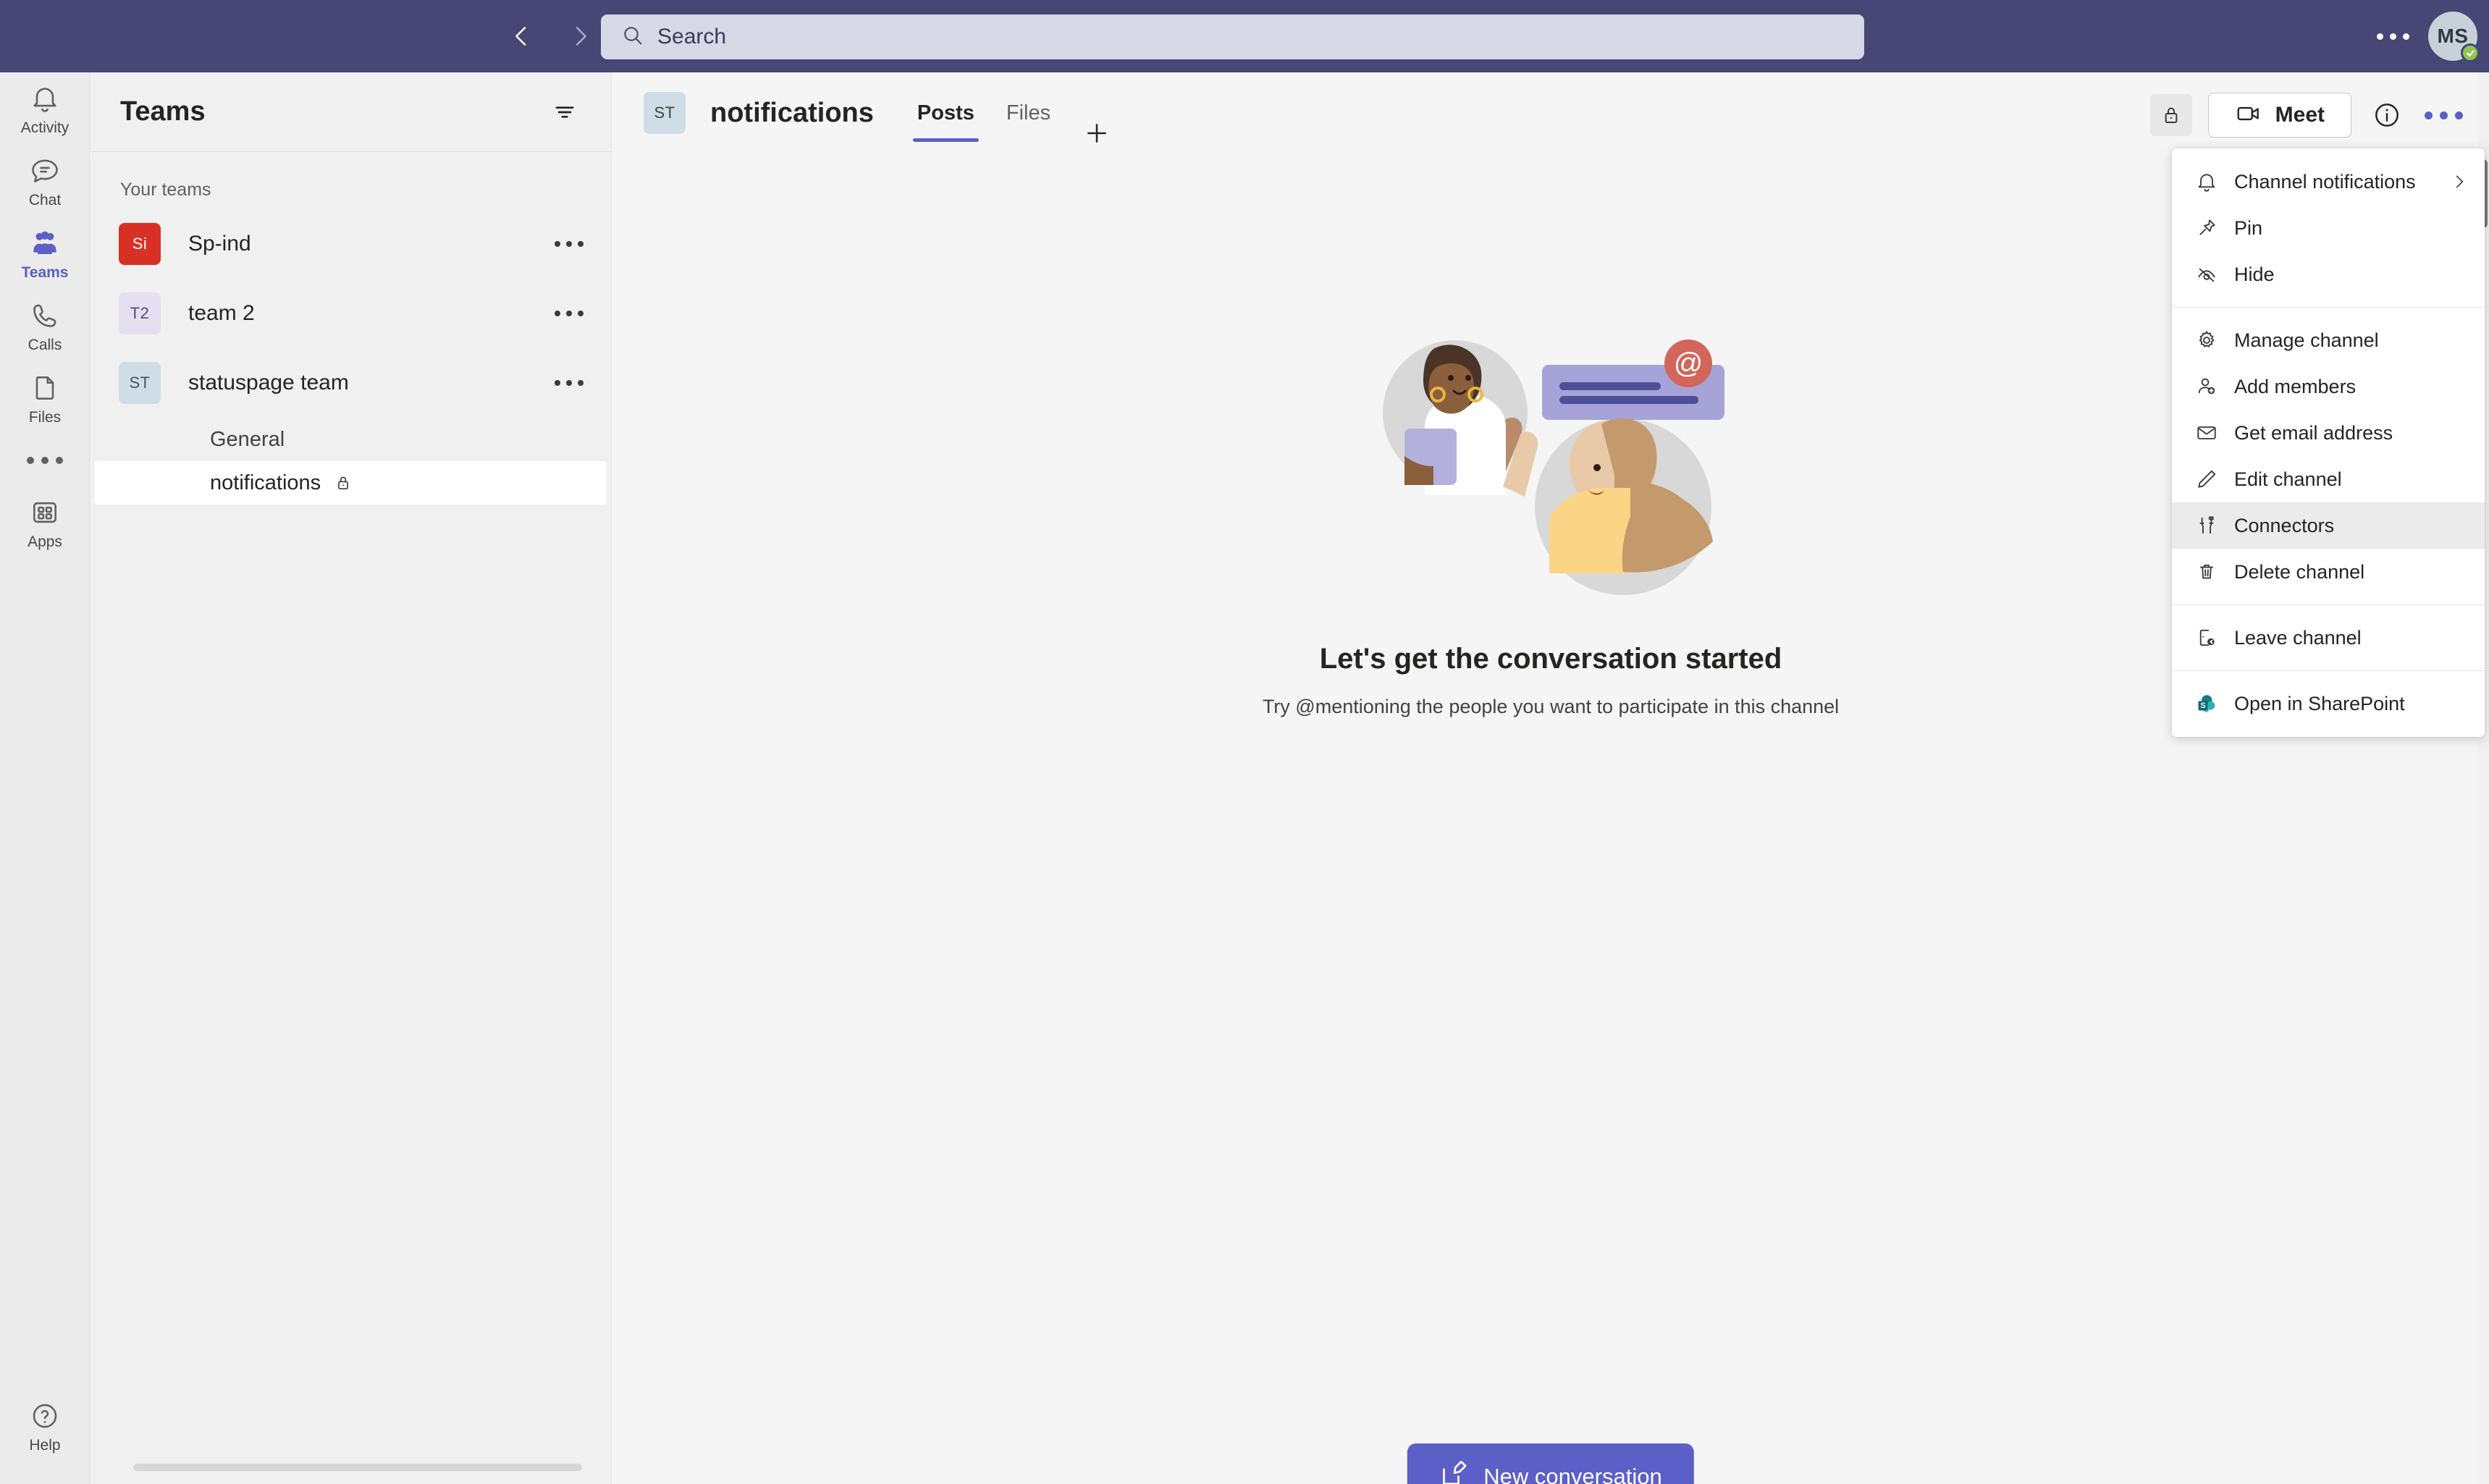 The height and width of the screenshot is (1484, 2489). Describe the element at coordinates (1550, 659) in the screenshot. I see `empty-state-title: Let's get the conversation started` at that location.